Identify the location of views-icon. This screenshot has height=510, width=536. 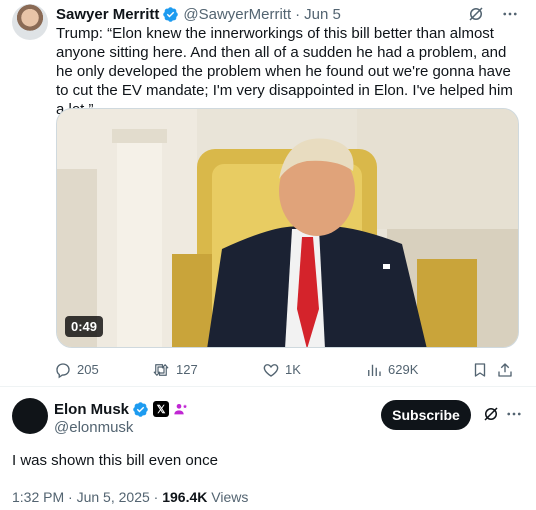
(374, 370).